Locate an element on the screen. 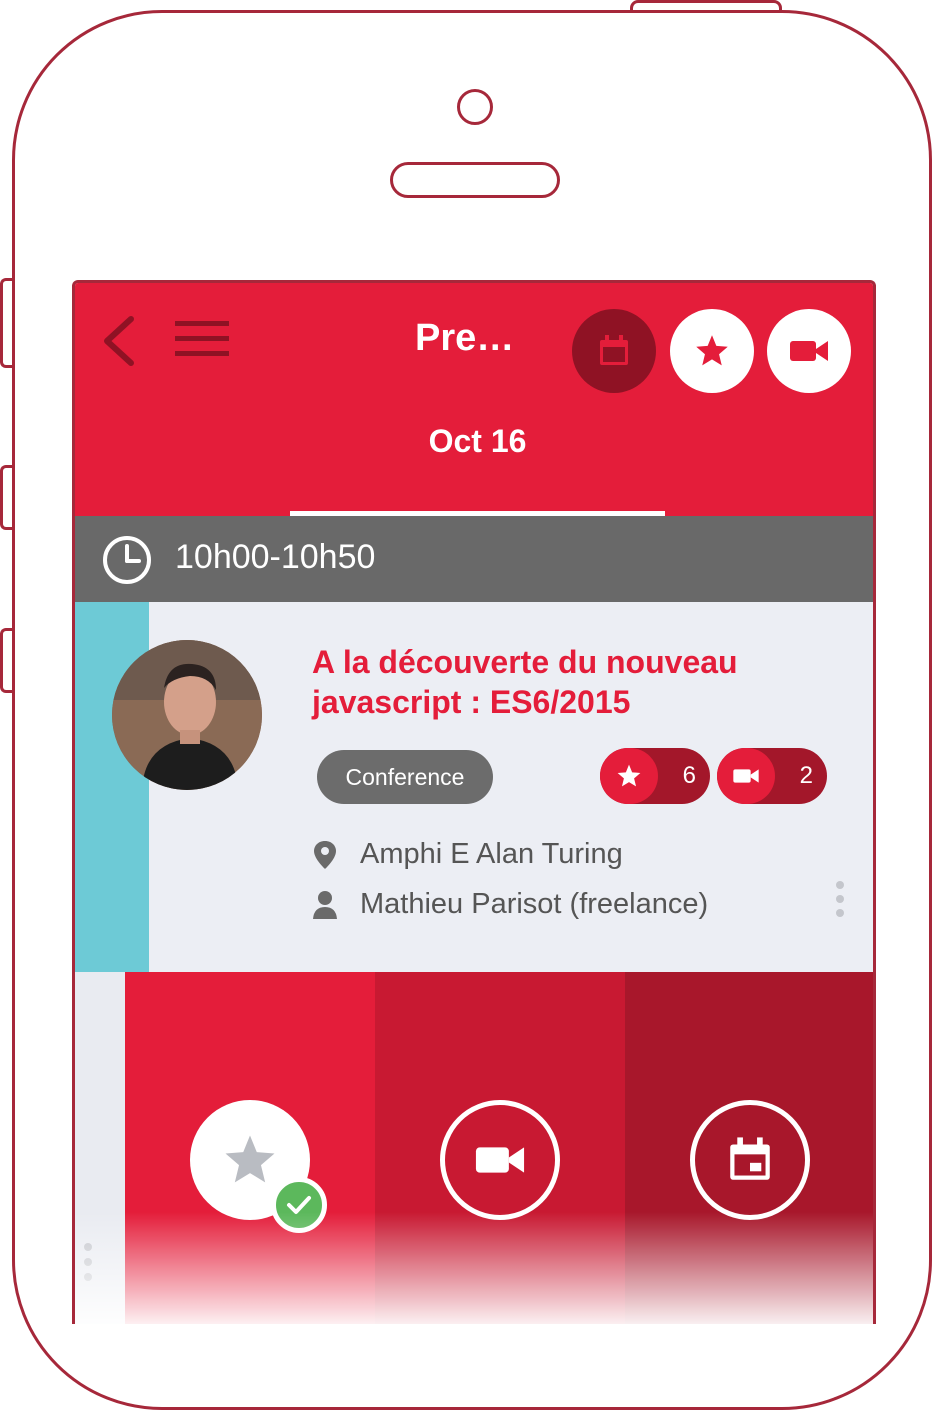  speaker-label: Mathieu Parisot (freelance) is located at coordinates (534, 904).